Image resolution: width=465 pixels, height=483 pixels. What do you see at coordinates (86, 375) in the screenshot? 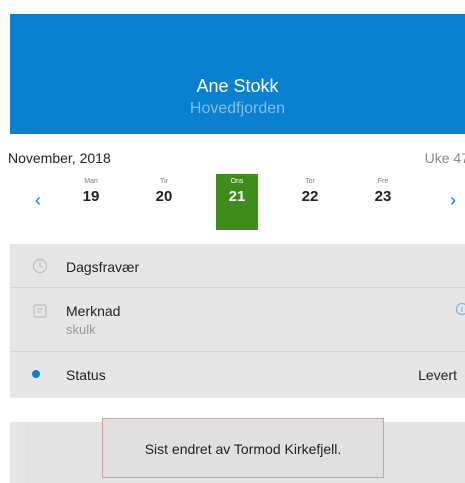
I see `status-label: Status` at bounding box center [86, 375].